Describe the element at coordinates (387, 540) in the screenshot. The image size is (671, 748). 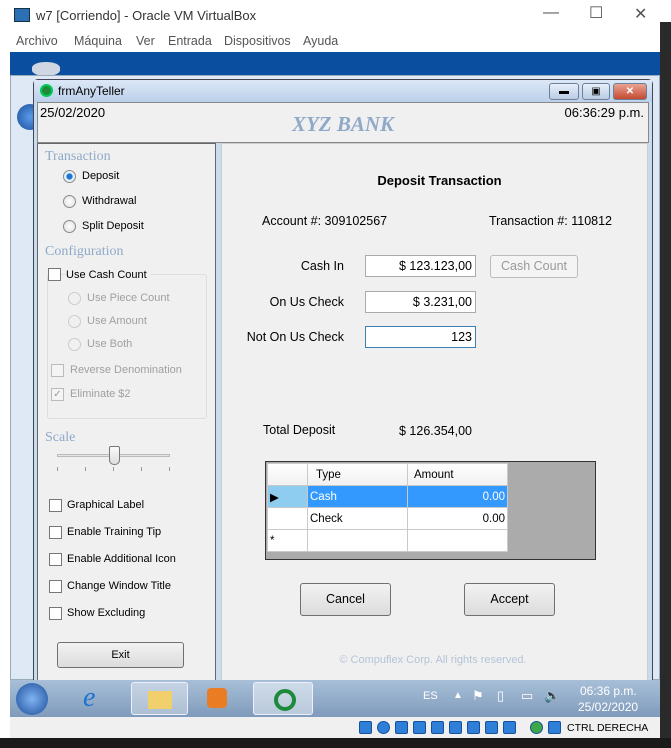
I see `grid-new-row: *` at that location.